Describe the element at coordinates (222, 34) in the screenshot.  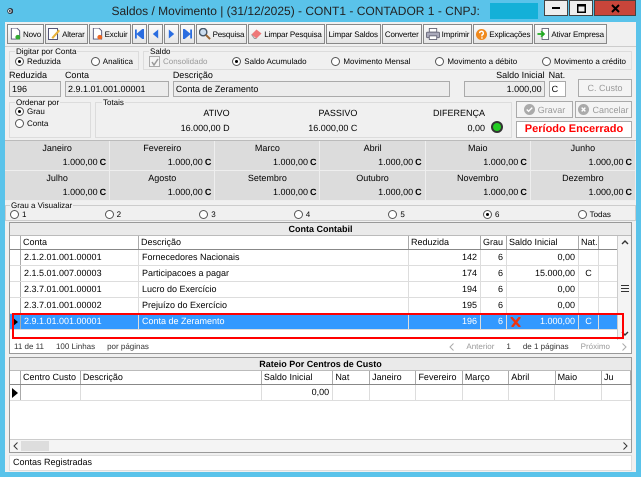
I see `toolbar-button: Pesquisa` at that location.